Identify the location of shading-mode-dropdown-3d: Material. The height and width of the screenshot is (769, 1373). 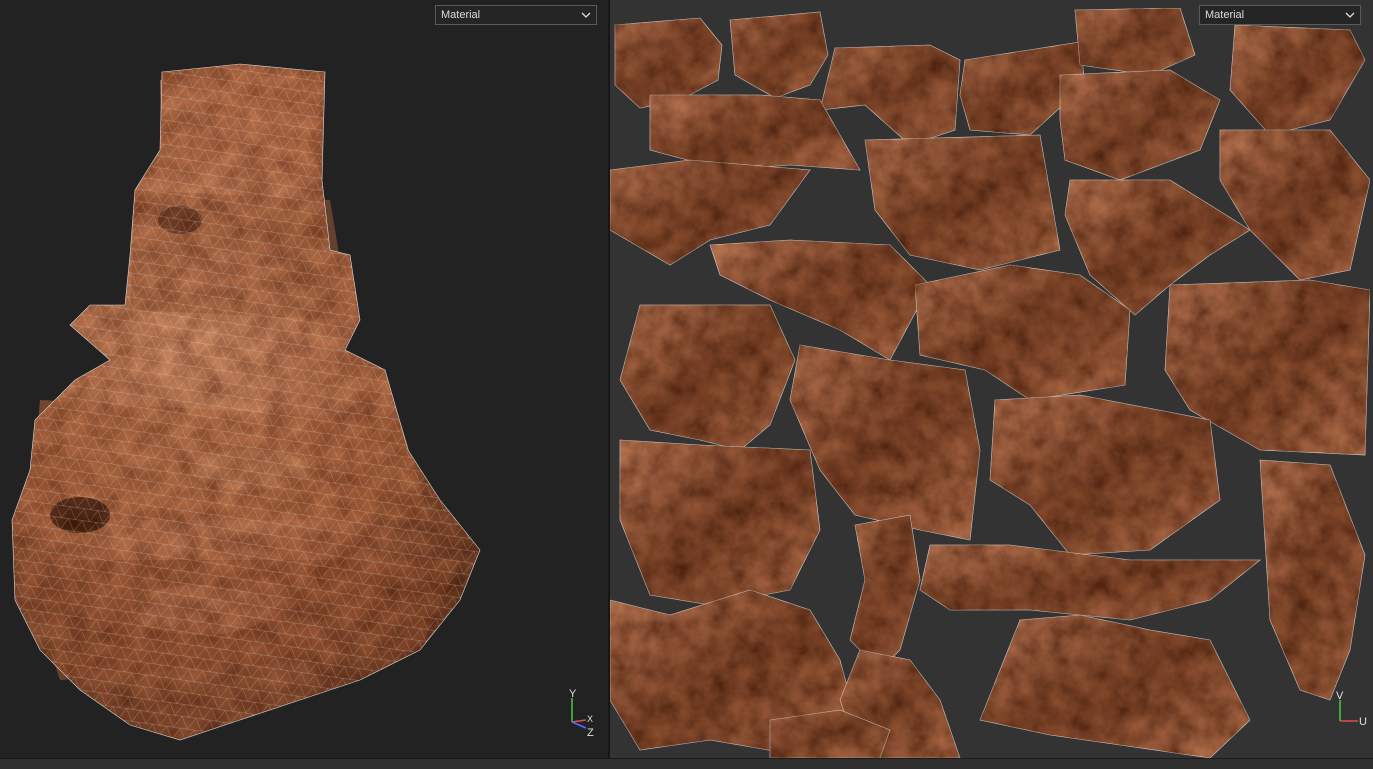
(516, 15).